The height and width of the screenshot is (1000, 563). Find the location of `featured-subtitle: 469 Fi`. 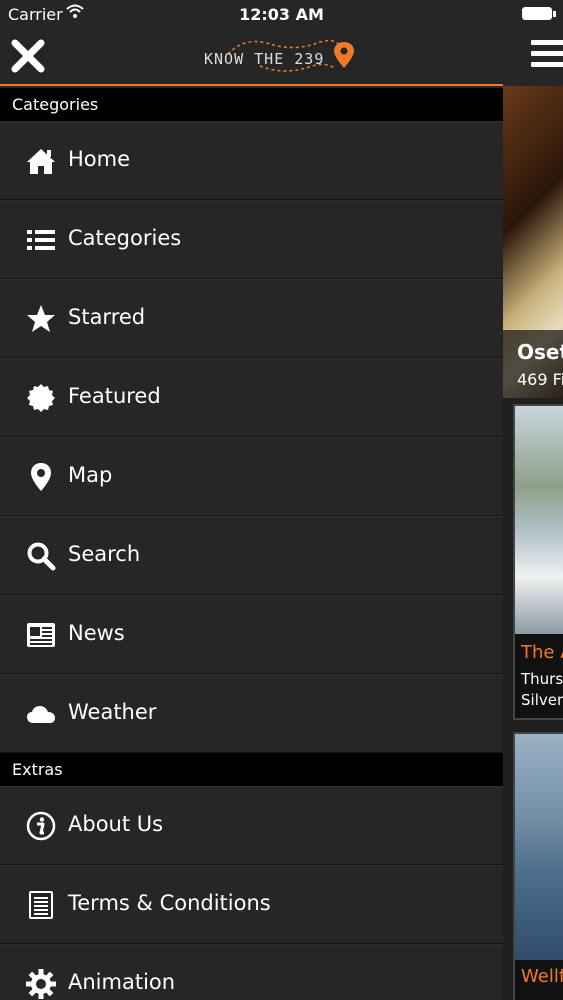

featured-subtitle: 469 Fi is located at coordinates (540, 379).